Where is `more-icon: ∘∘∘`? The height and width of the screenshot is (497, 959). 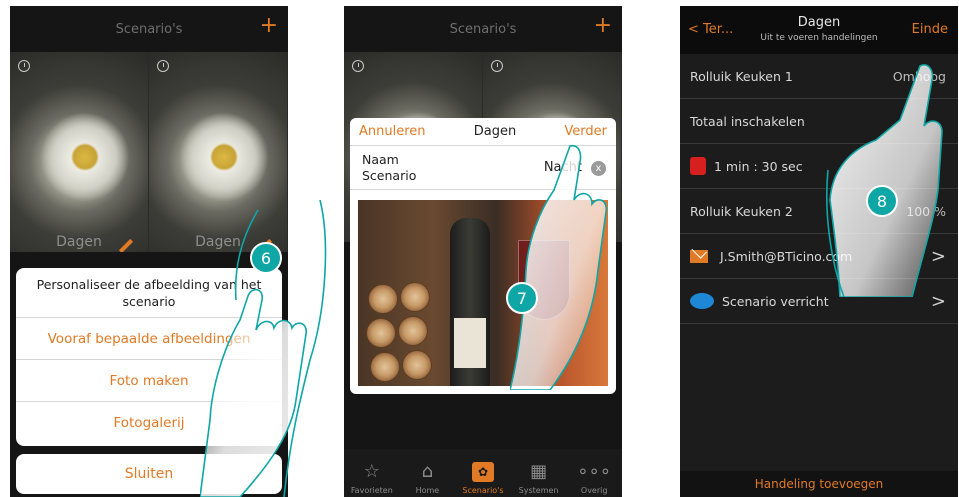
more-icon: ∘∘∘ is located at coordinates (594, 471).